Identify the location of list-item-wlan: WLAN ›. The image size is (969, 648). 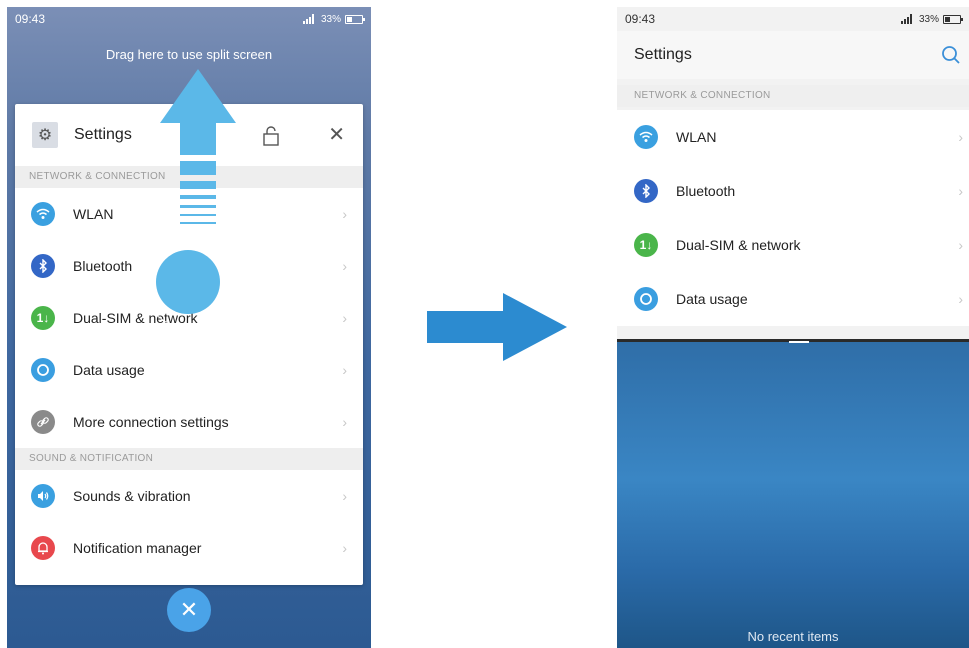
(793, 137).